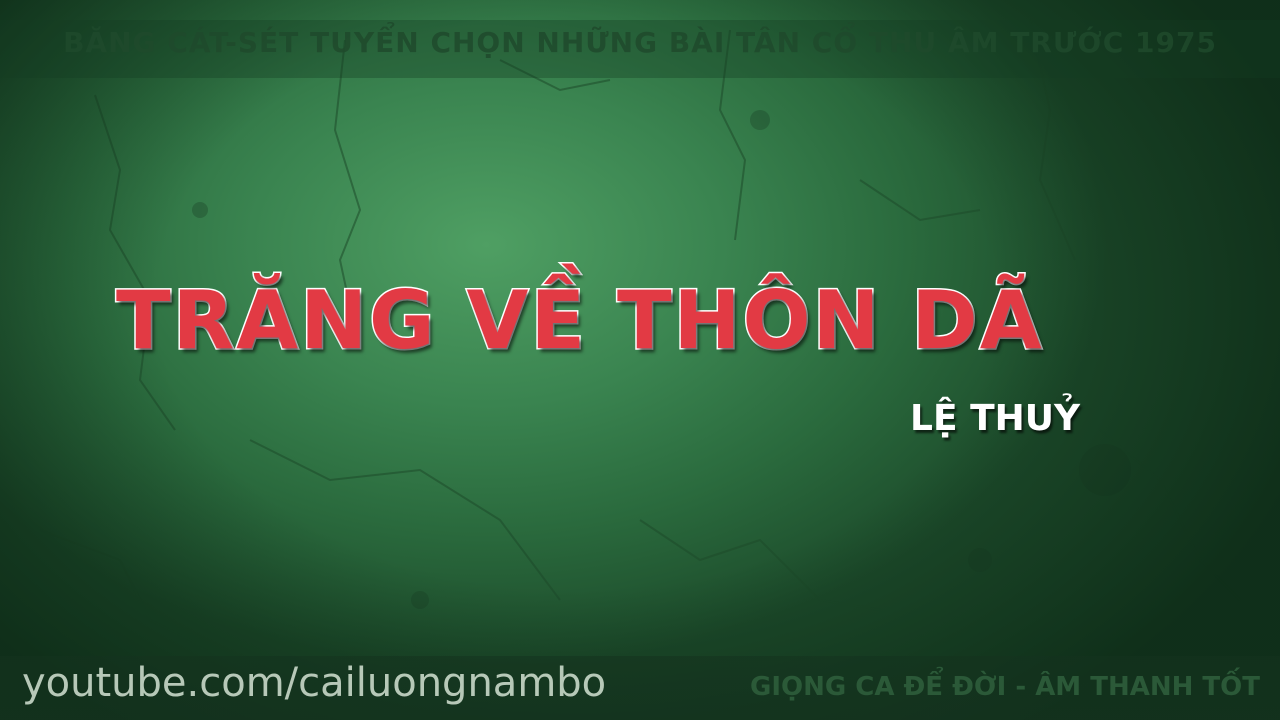 This screenshot has width=1280, height=720. What do you see at coordinates (1005, 687) in the screenshot?
I see `footer-tagline: GIỌNG CA ĐỂ ĐỜI - ÂM THANH TỐT` at bounding box center [1005, 687].